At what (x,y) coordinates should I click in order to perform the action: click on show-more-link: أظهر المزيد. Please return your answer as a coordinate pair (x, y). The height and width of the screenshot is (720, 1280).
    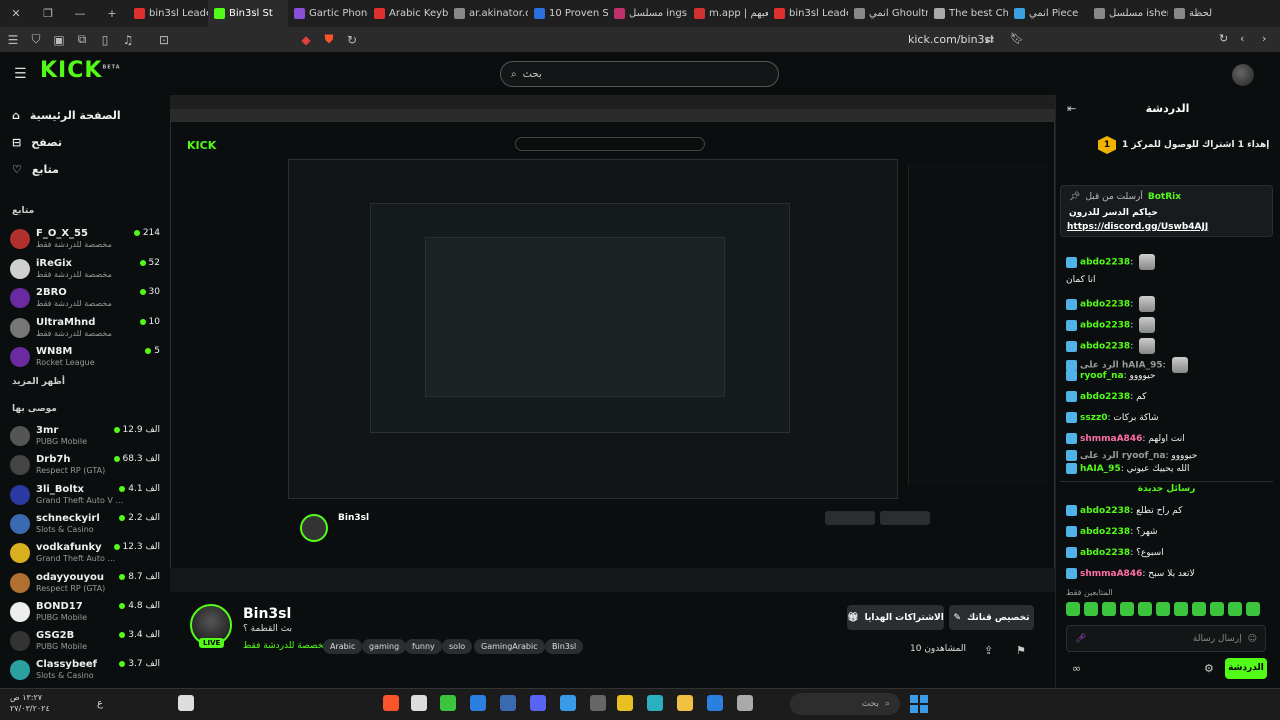
    Looking at the image, I should click on (38, 382).